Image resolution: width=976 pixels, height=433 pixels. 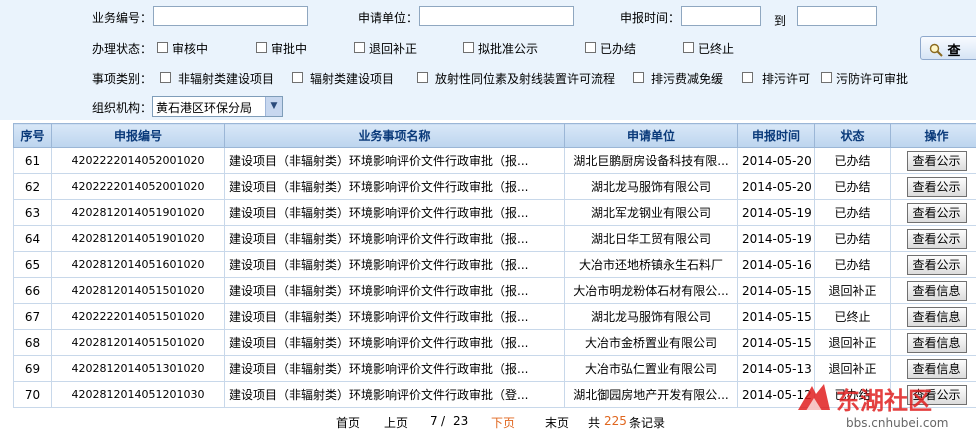 I want to click on current-page: 7, so click(x=434, y=421).